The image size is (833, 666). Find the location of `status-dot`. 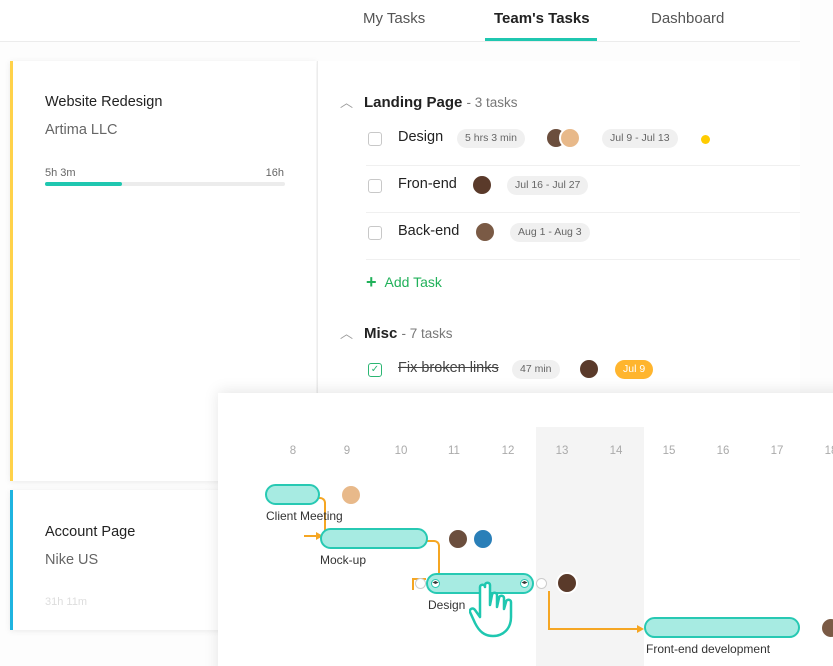

status-dot is located at coordinates (705, 139).